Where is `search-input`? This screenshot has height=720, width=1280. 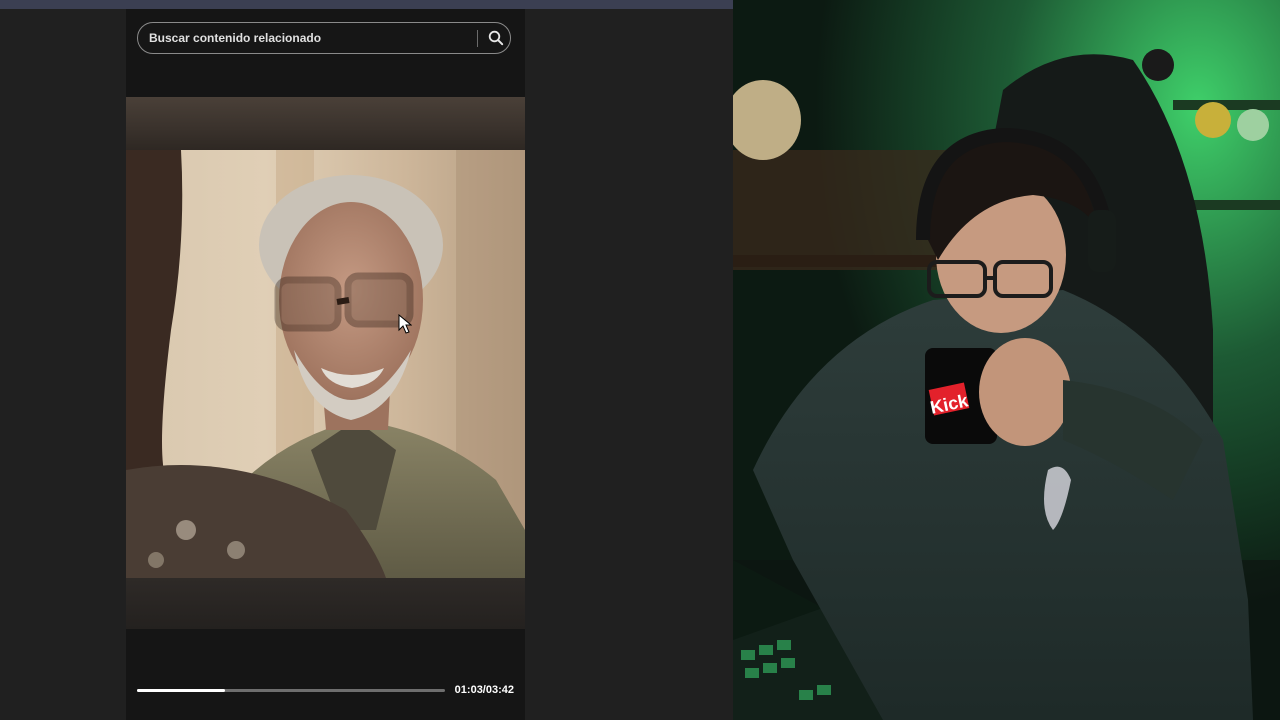 search-input is located at coordinates (309, 38).